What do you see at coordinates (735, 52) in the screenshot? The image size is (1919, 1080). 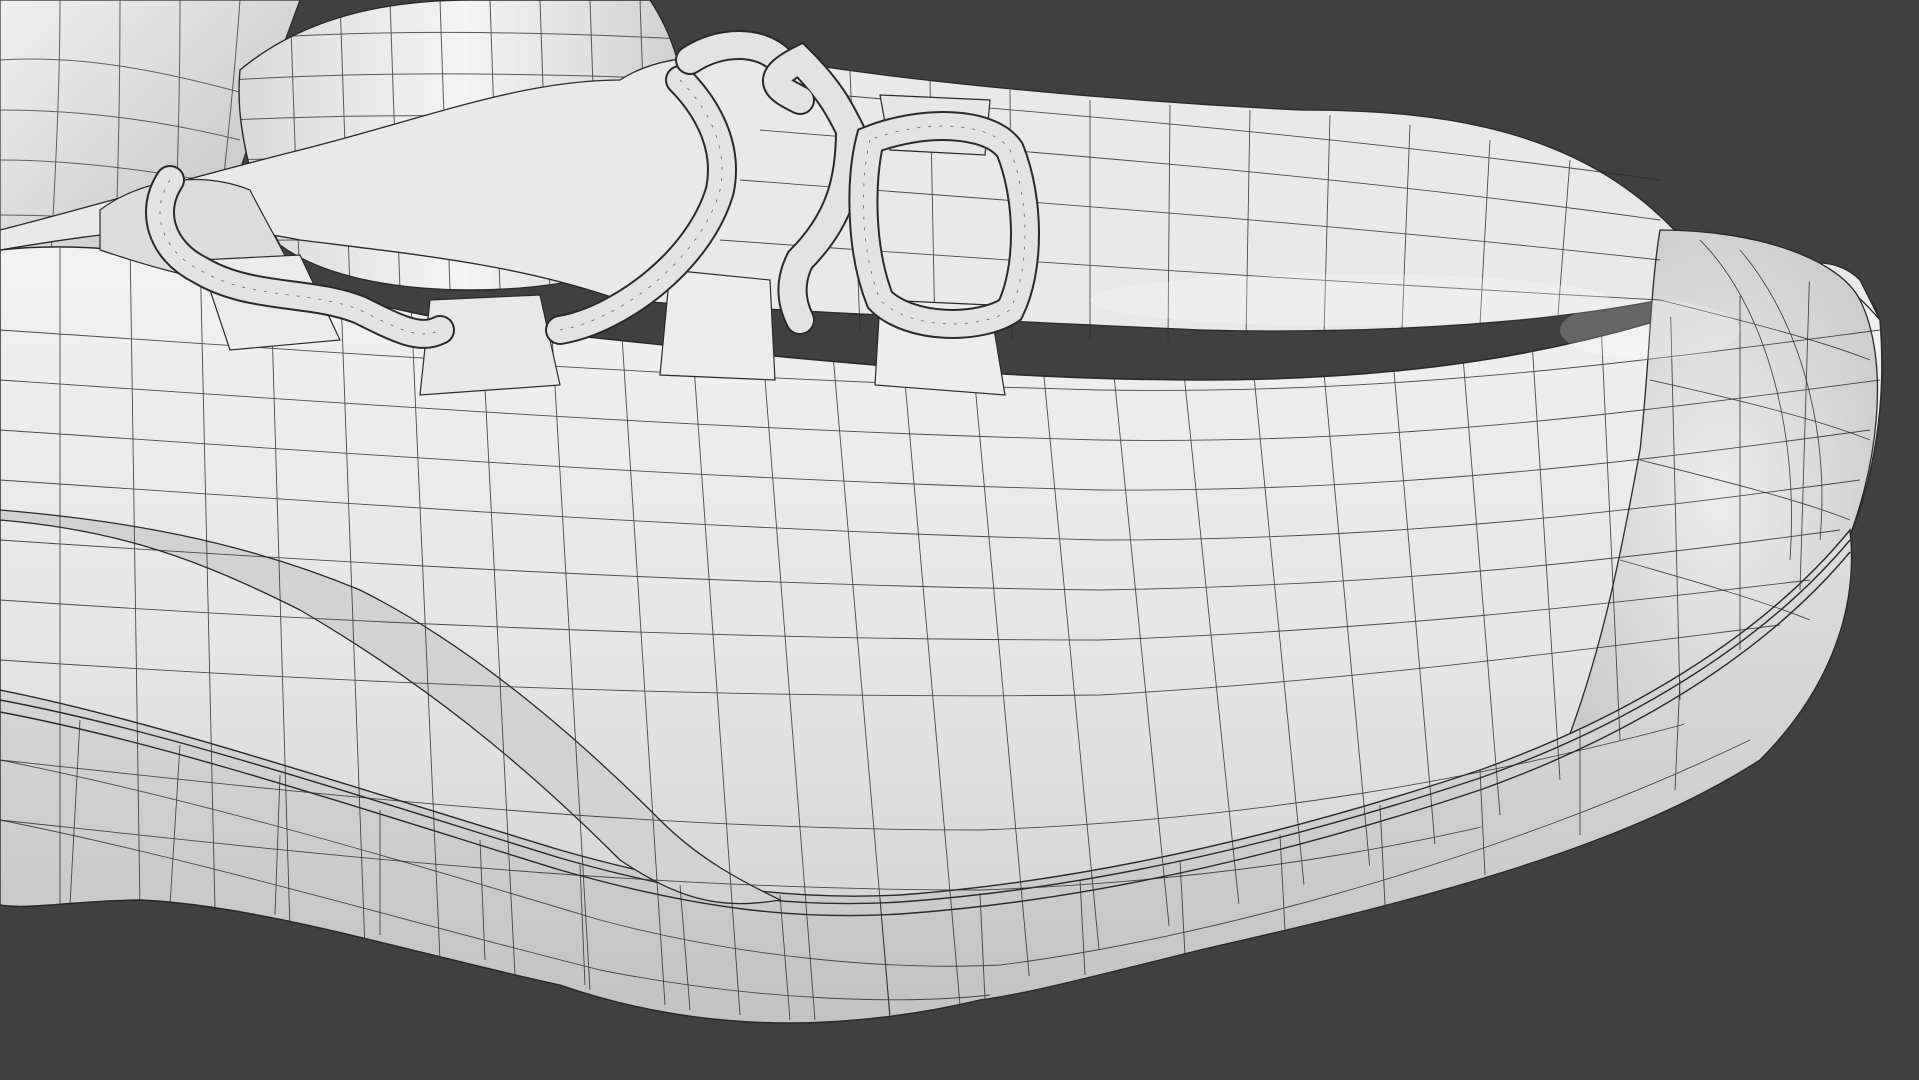 I see `lace-loop` at bounding box center [735, 52].